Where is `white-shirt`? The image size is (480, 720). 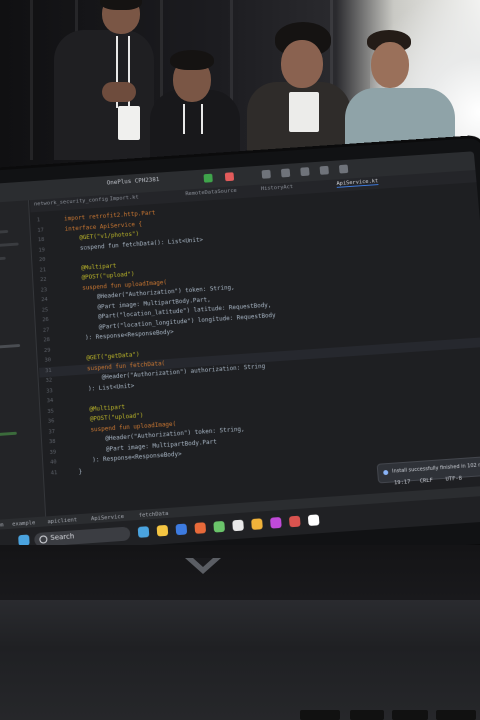
white-shirt is located at coordinates (304, 112).